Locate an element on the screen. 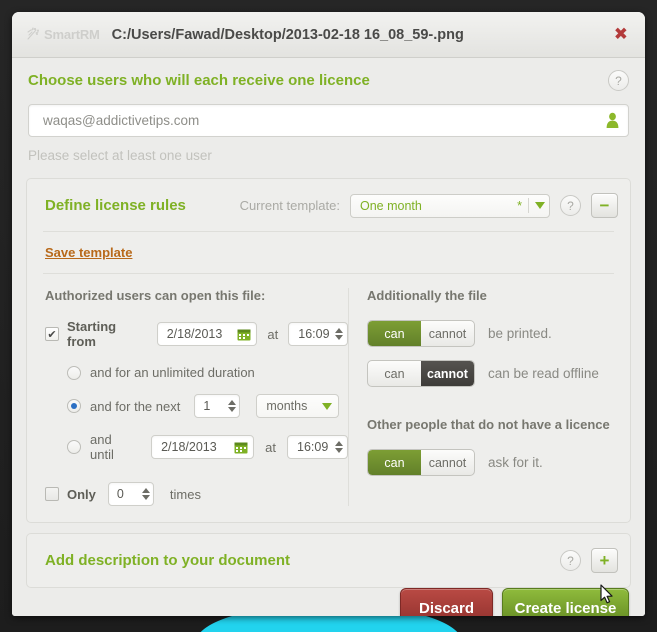 This screenshot has height=632, width=657. other-people-title: Other people that do not have a licence is located at coordinates (488, 424).